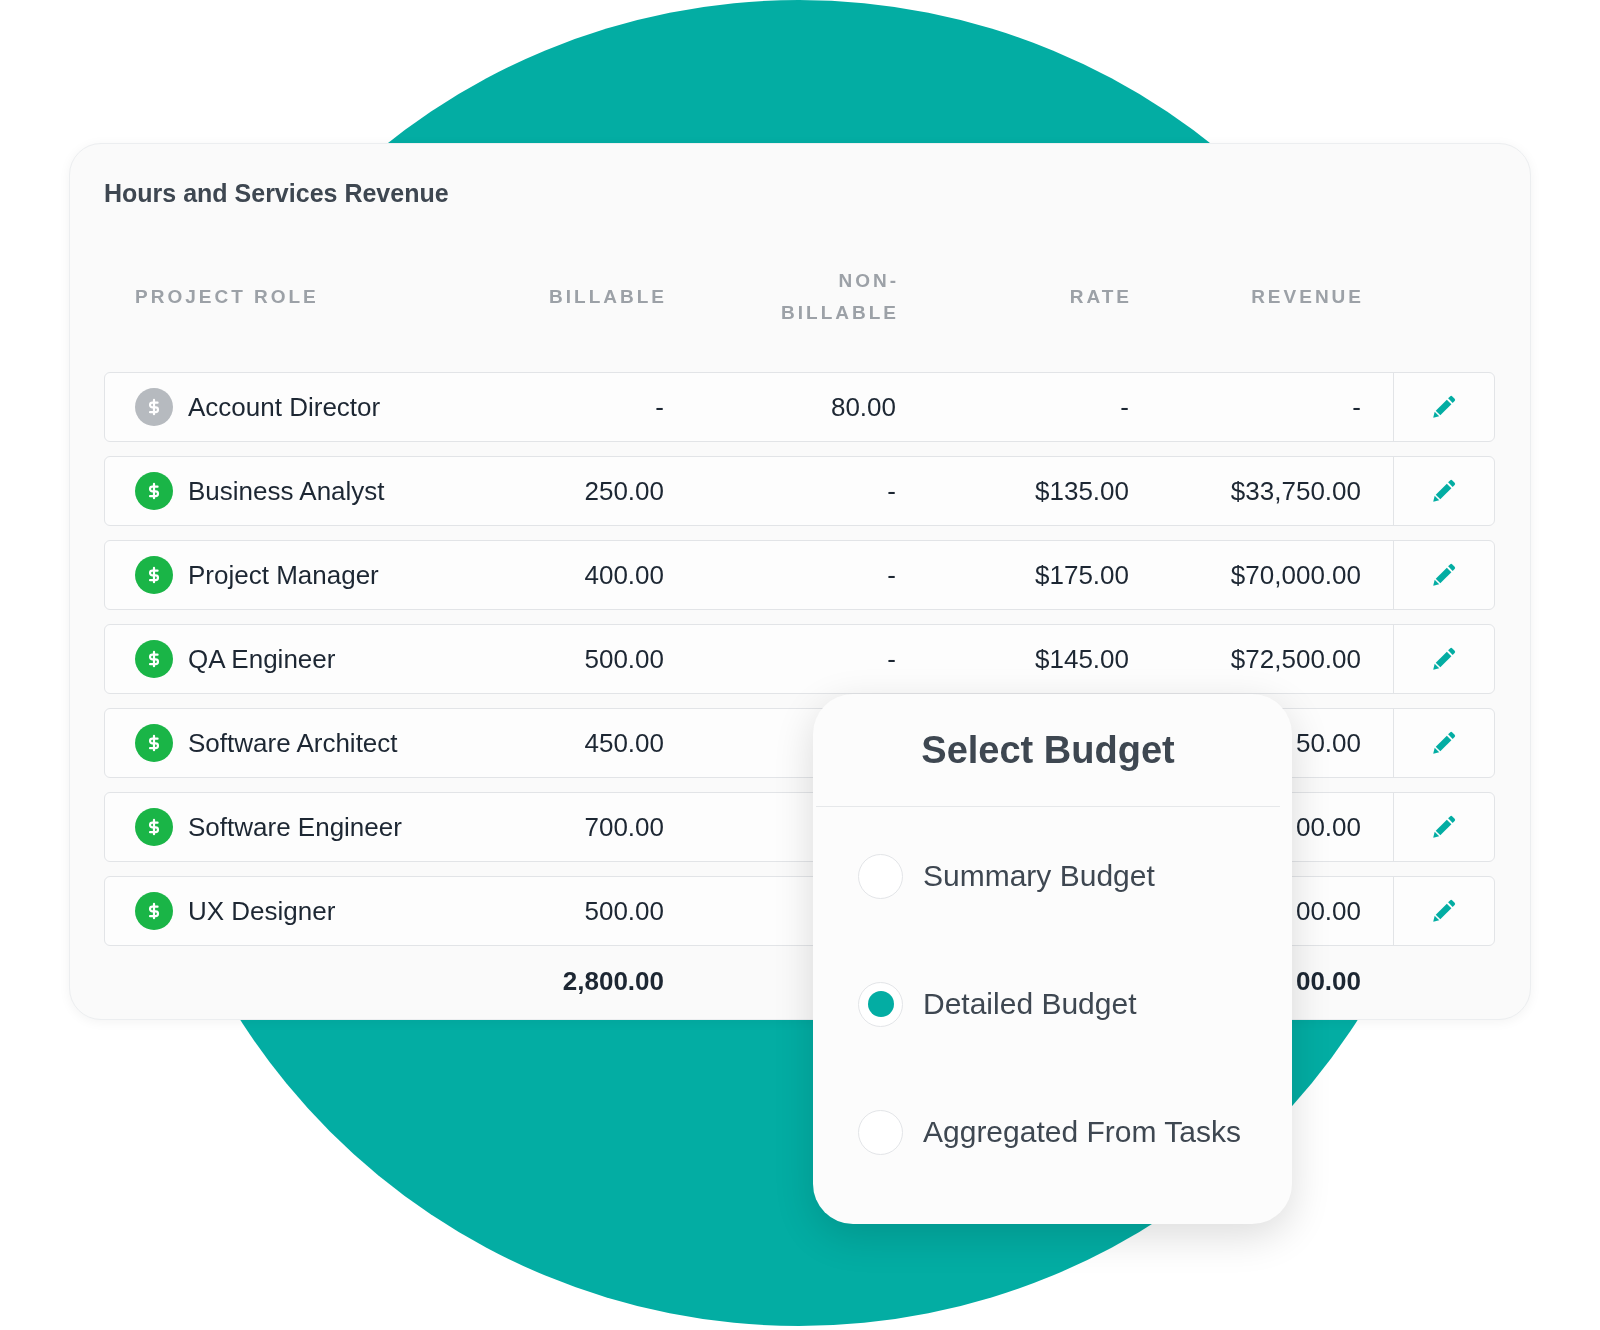 This screenshot has height=1330, width=1600. I want to click on table-cell: 80.00, so click(863, 407).